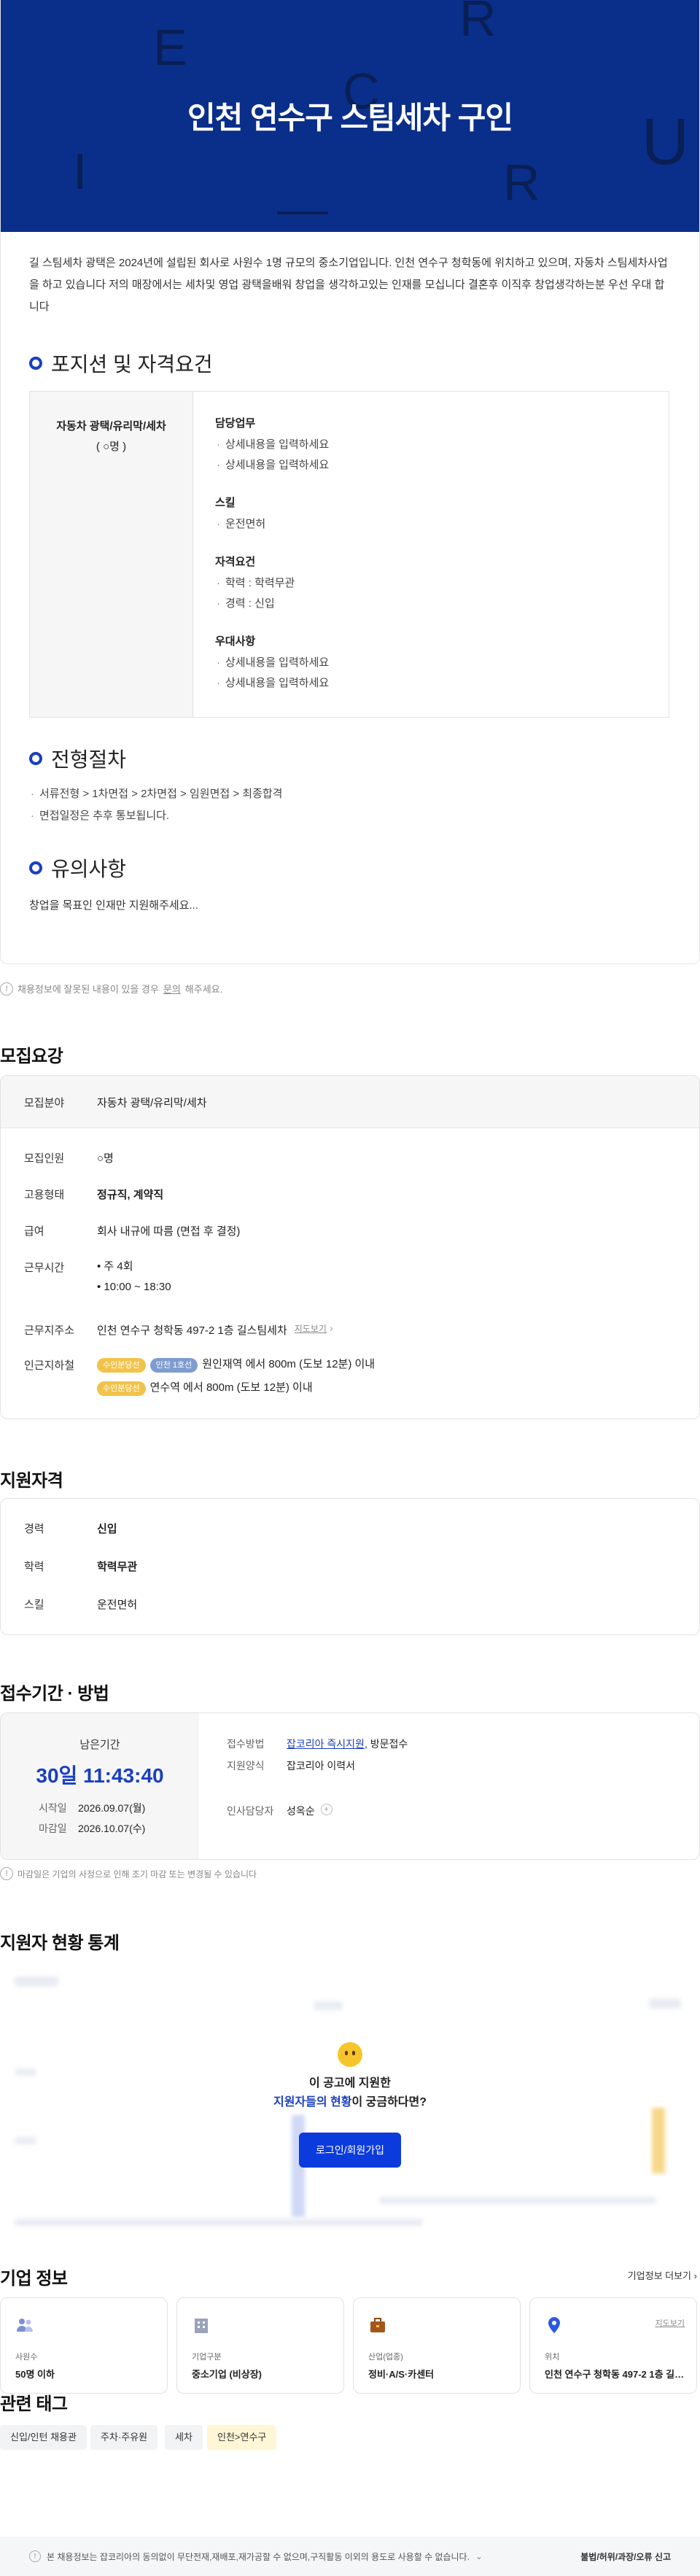 The height and width of the screenshot is (2576, 700). What do you see at coordinates (272, 664) in the screenshot?
I see `preference-group: 우대사항 상세내용을 입력하세요상세내용을 입력하세요` at bounding box center [272, 664].